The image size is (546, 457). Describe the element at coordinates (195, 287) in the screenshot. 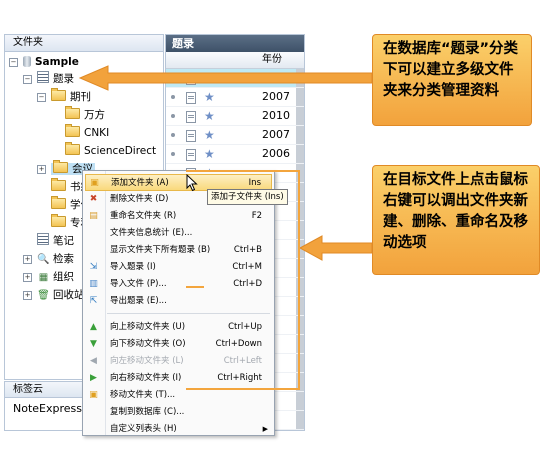

I see `bracket-tick` at that location.